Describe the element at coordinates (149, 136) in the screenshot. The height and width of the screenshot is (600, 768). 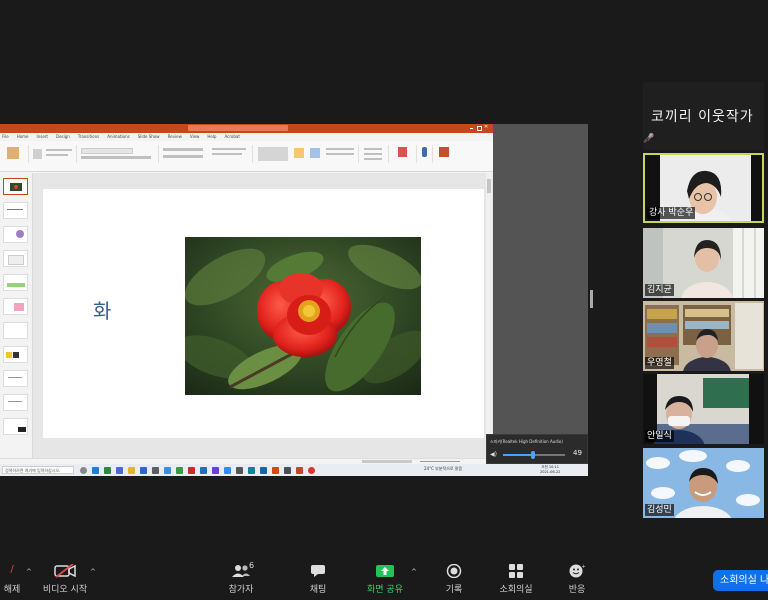
I see `ppt-ribbon-tab: Slide Show` at that location.